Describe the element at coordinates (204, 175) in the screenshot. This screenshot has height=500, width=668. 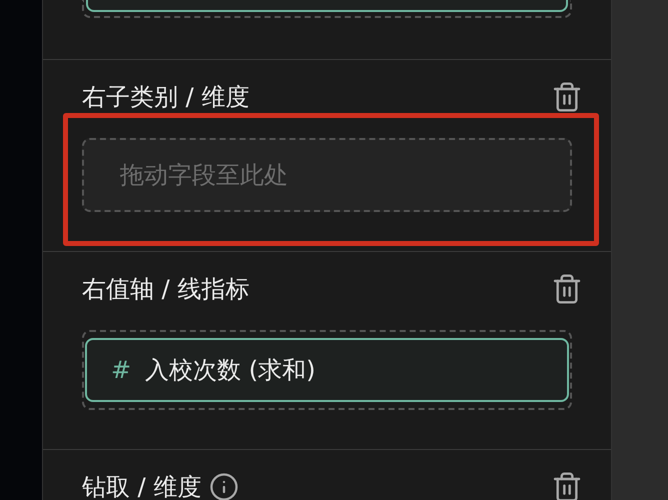
I see `drop-placeholder: 拖动字段至此处` at that location.